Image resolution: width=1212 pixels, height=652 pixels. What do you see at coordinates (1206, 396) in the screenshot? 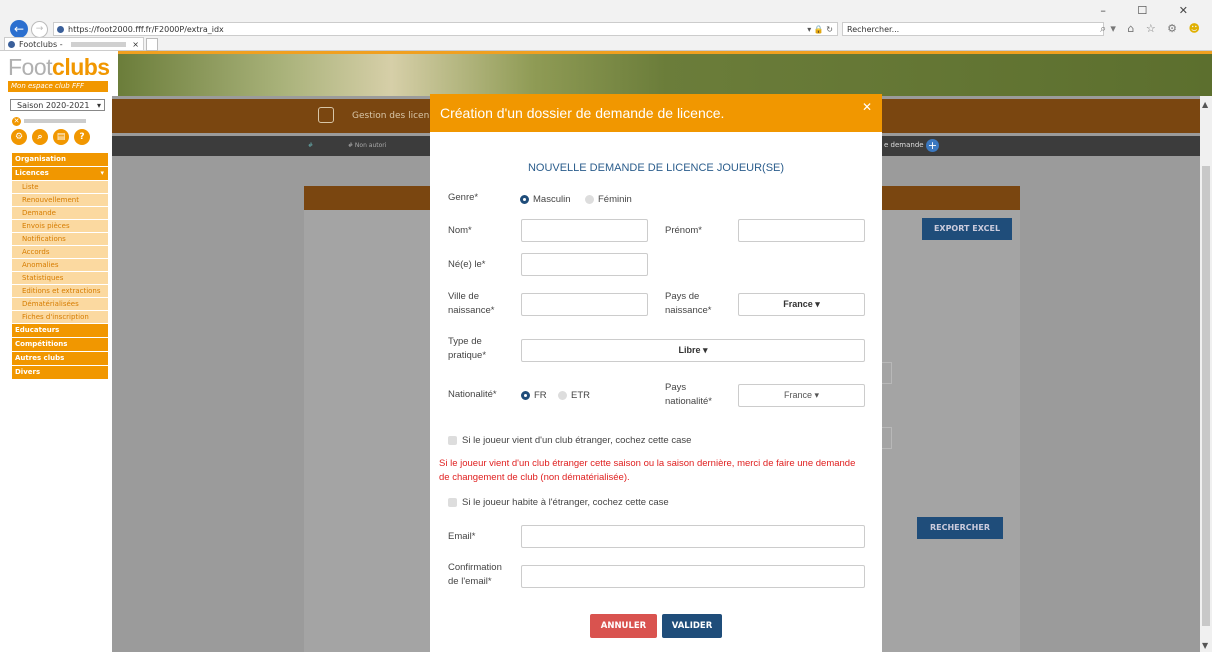
I see `scrollbar-thumb` at bounding box center [1206, 396].